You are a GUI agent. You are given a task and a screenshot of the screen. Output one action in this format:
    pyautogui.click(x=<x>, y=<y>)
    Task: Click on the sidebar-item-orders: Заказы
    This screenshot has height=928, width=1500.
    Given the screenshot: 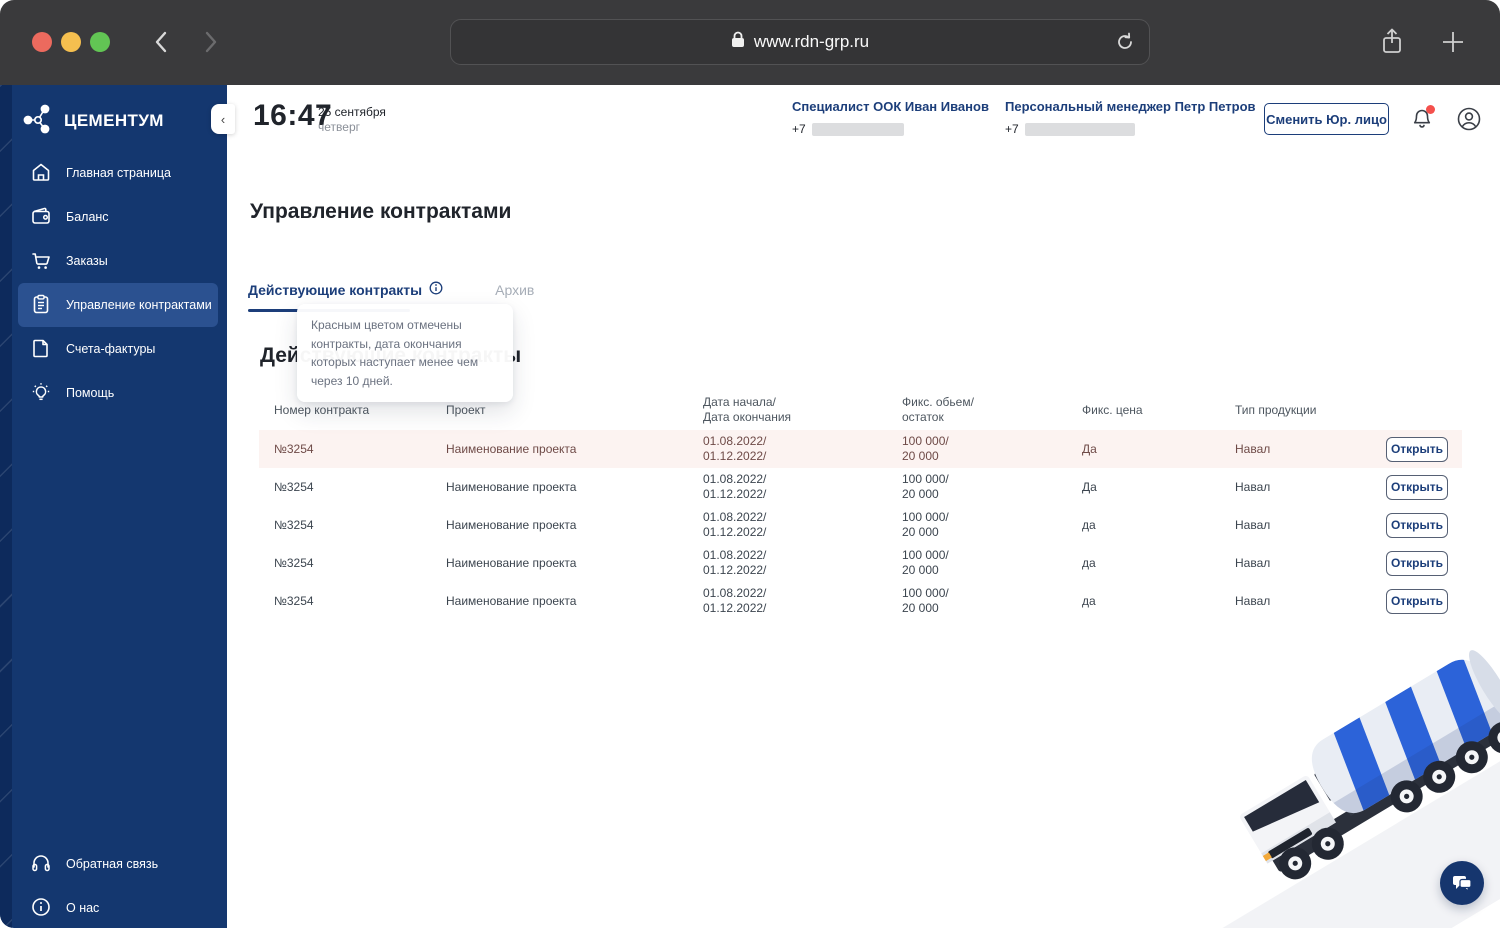 What is the action you would take?
    pyautogui.click(x=118, y=261)
    